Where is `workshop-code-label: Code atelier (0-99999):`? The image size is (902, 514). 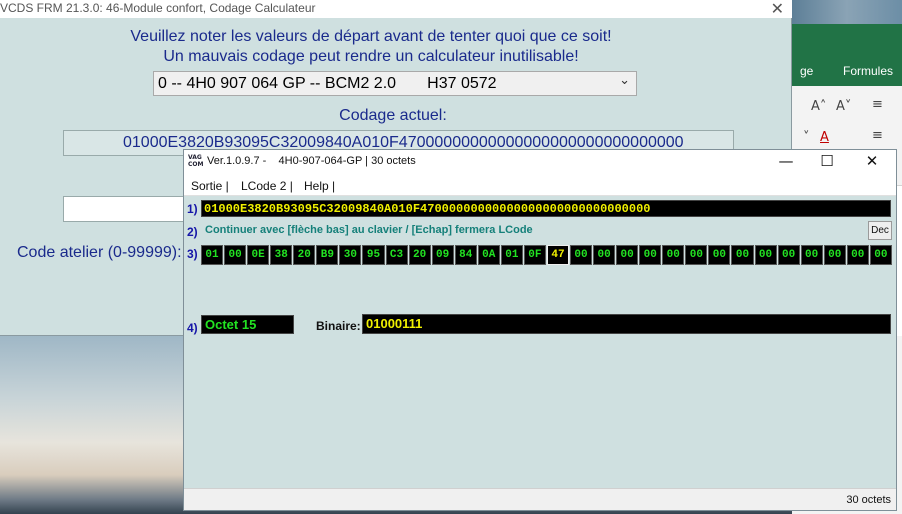
workshop-code-label: Code atelier (0-99999): is located at coordinates (99, 252).